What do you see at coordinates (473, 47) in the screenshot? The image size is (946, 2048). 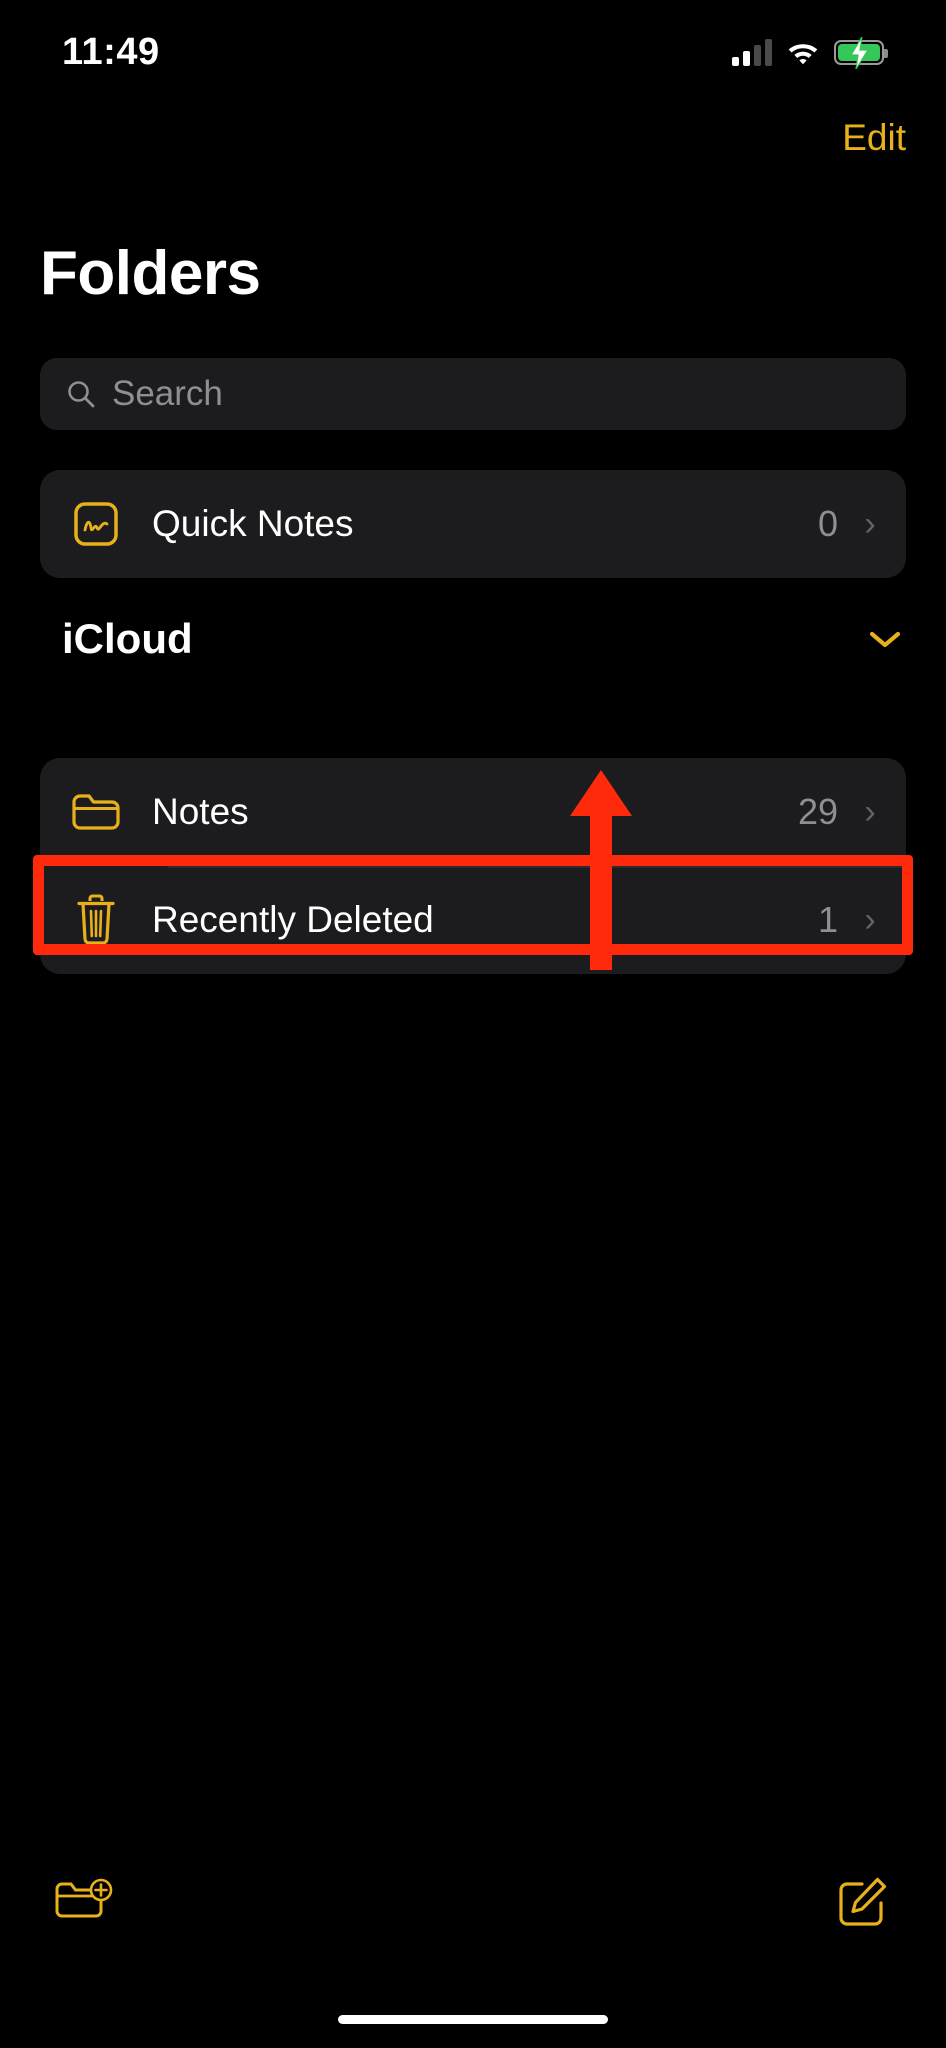 I see `status-bar: 11:49` at bounding box center [473, 47].